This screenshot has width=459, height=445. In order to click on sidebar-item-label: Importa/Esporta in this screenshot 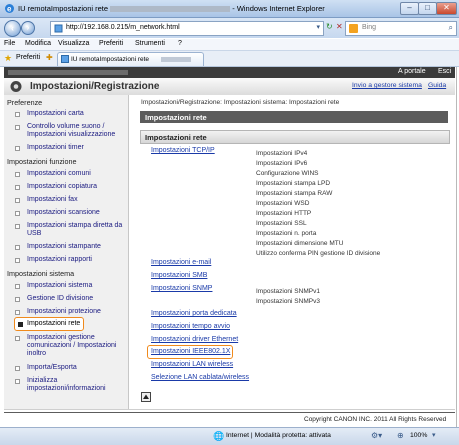, I will do `click(52, 367)`.